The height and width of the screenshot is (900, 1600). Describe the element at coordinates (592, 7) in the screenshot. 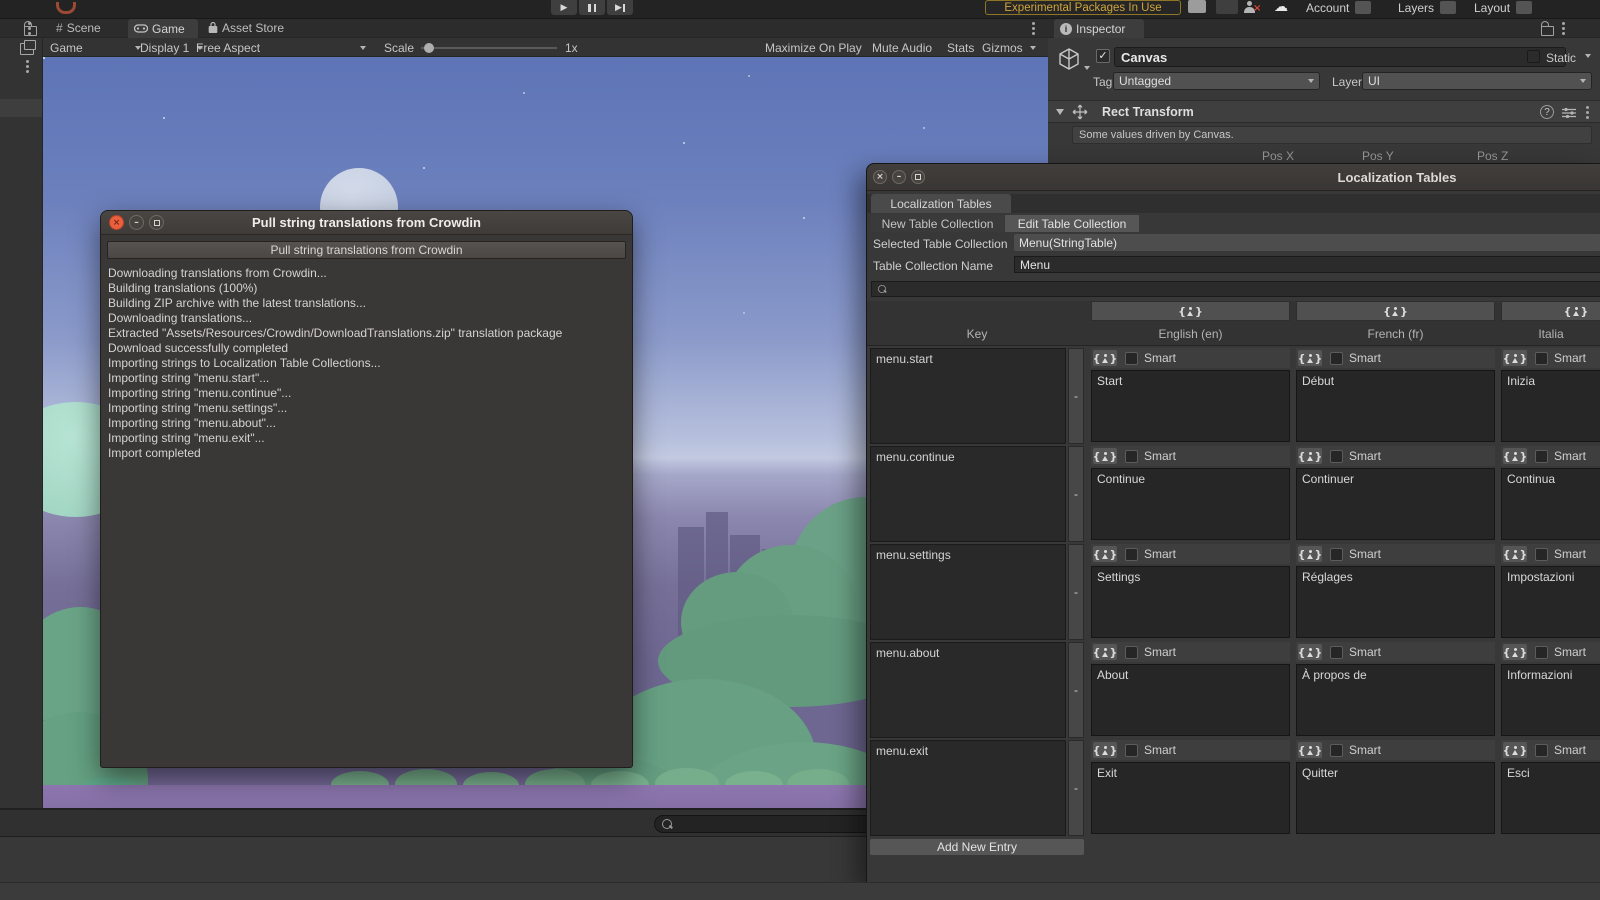

I see `pause-button` at that location.